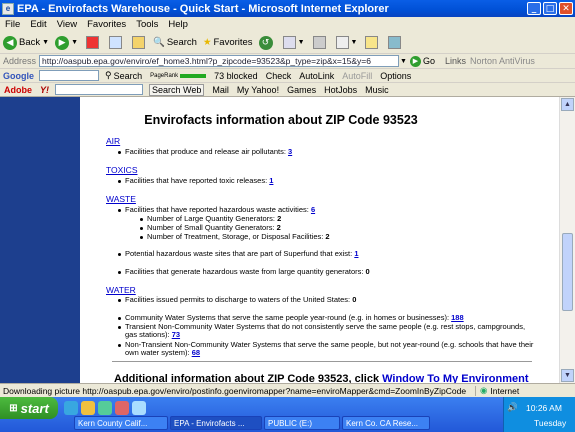 Image resolution: width=575 pixels, height=432 pixels. What do you see at coordinates (207, 42) in the screenshot?
I see `star-icon: ★` at bounding box center [207, 42].